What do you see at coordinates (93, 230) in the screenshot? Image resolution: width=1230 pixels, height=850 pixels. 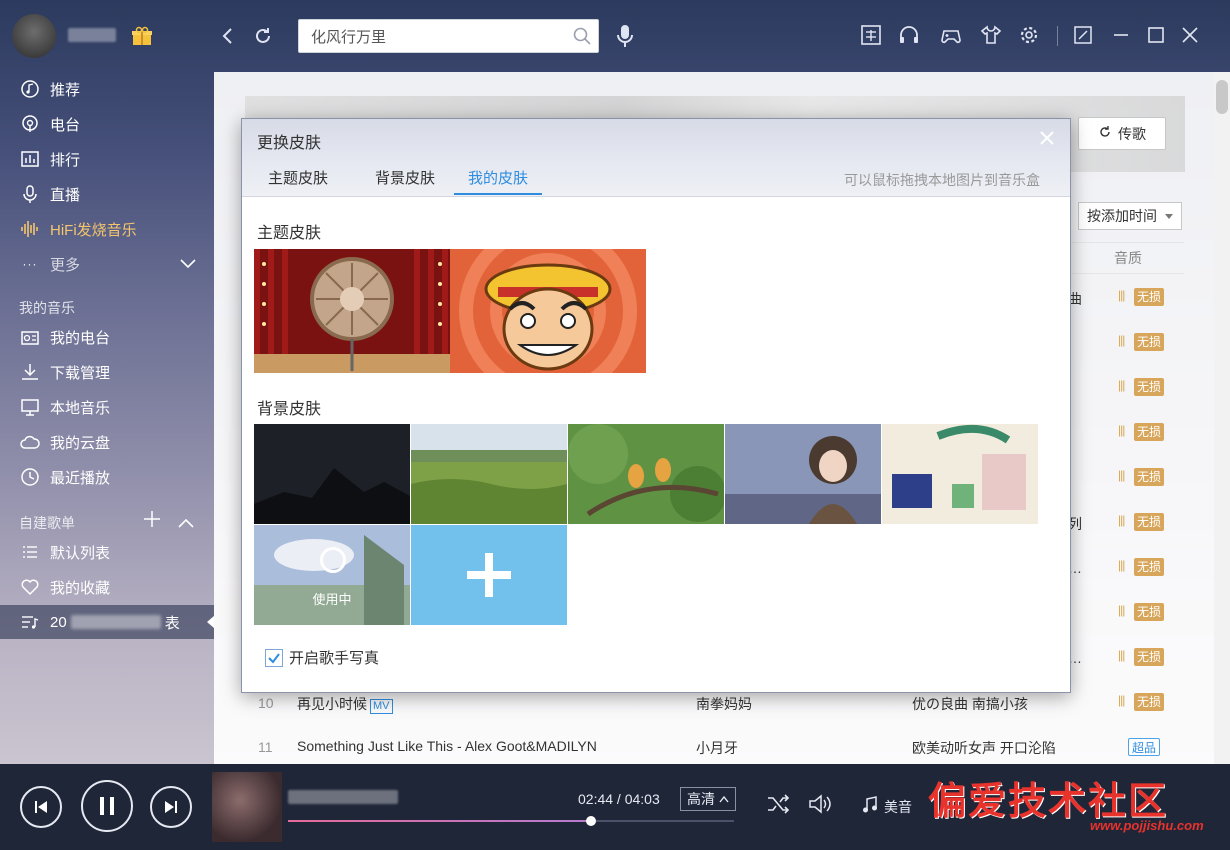 I see `sidebar-item-label: HiFi发烧音乐` at bounding box center [93, 230].